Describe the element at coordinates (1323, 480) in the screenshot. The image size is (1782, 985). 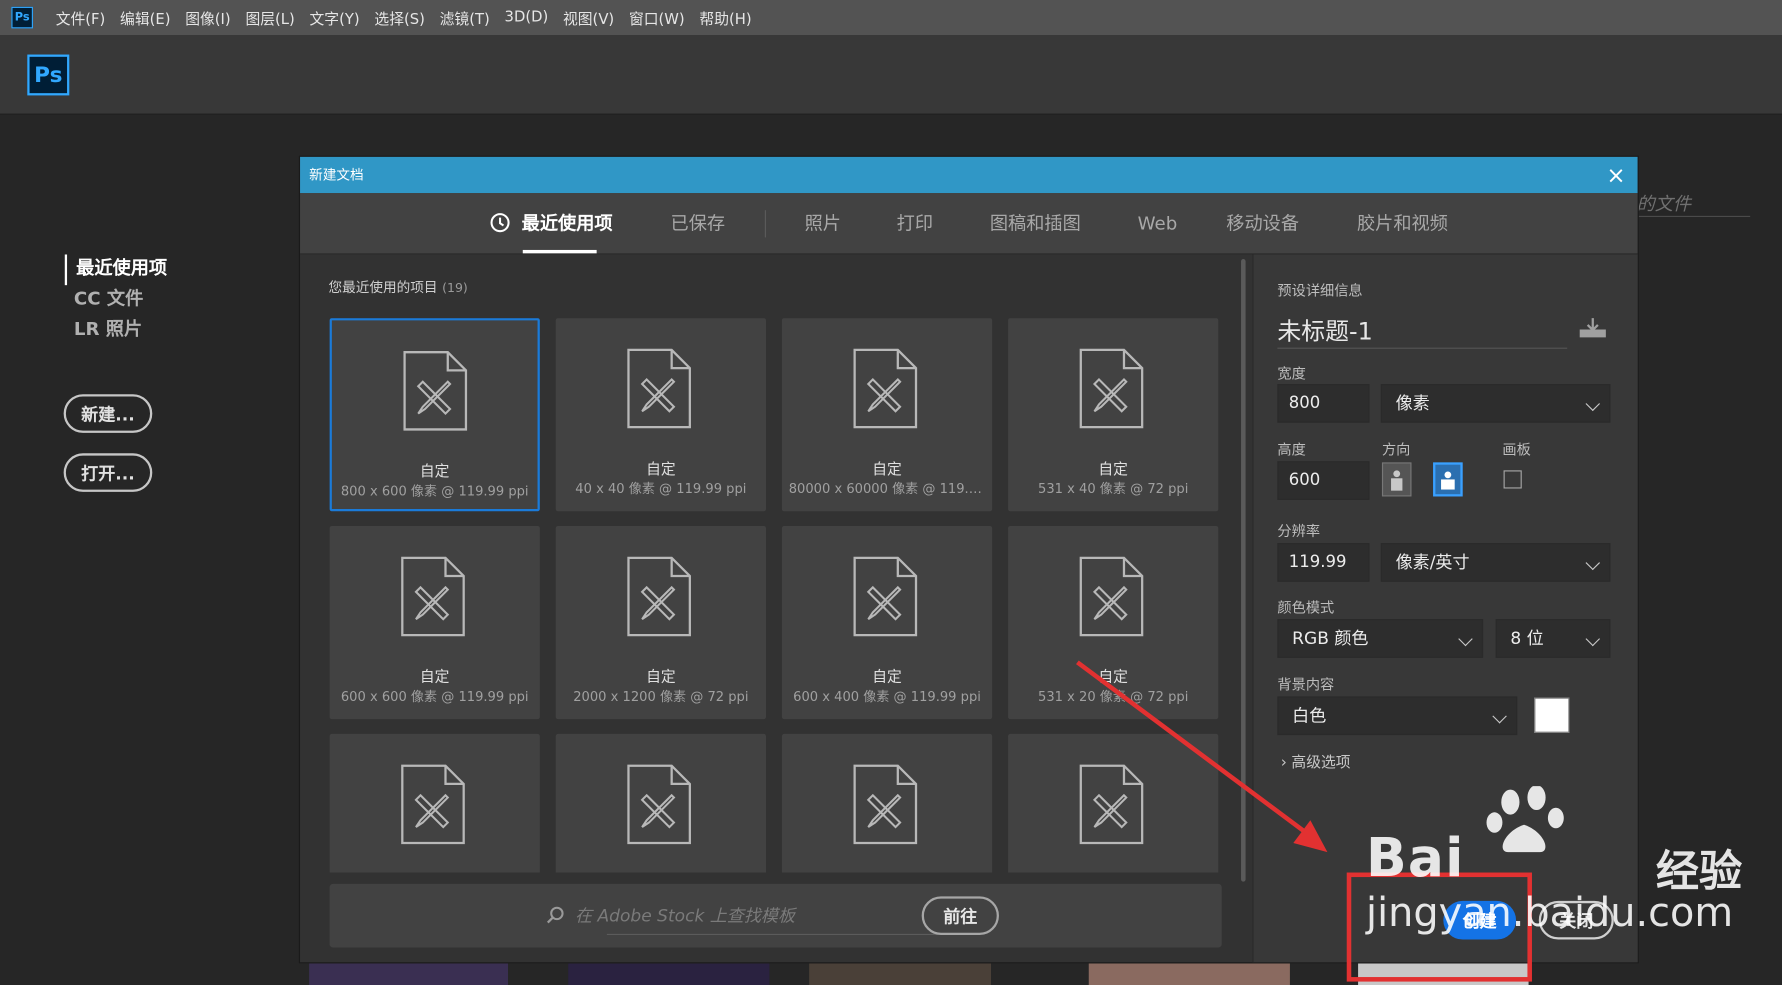
I see `height-field: 600` at that location.